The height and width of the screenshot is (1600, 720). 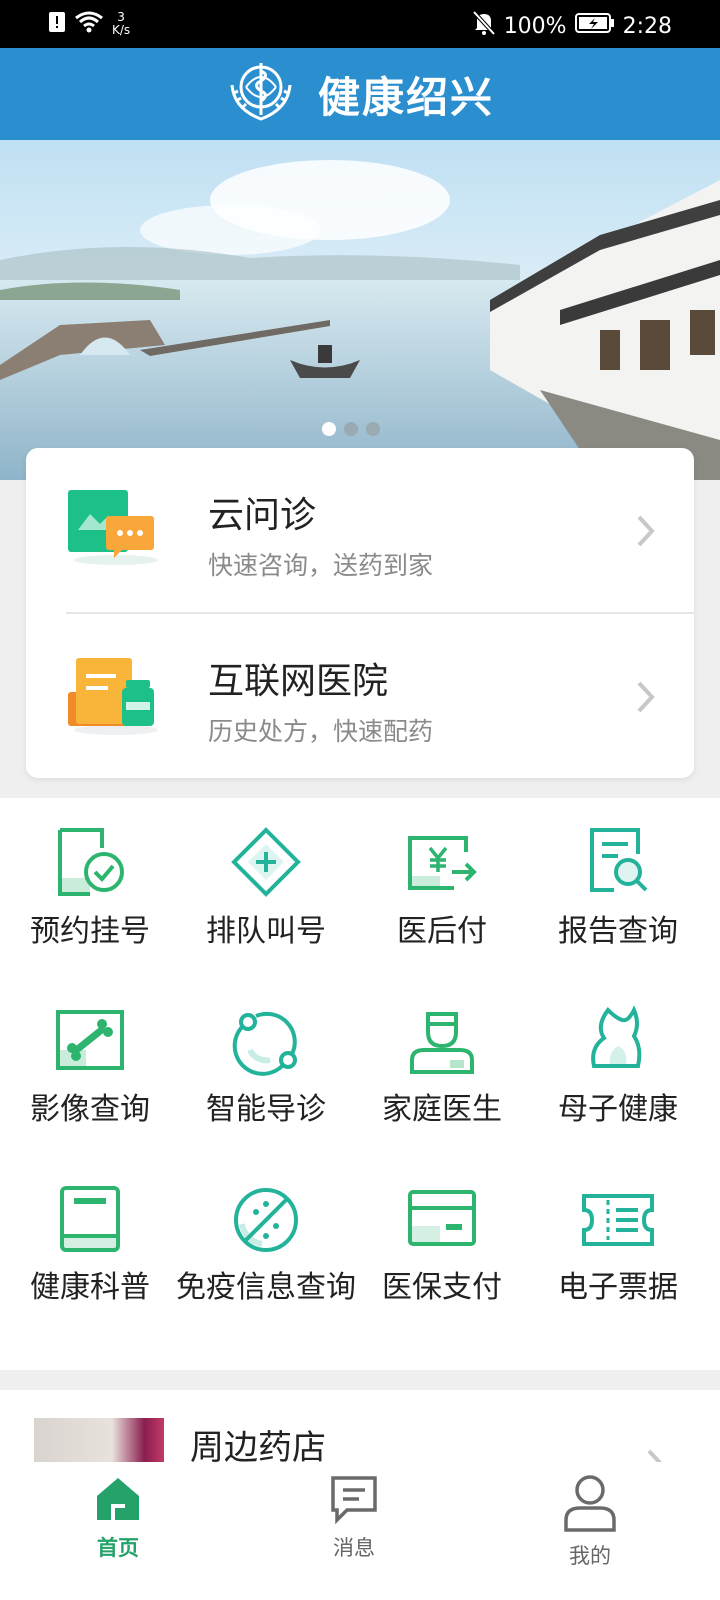 I want to click on speed-unit: K/s, so click(x=121, y=30).